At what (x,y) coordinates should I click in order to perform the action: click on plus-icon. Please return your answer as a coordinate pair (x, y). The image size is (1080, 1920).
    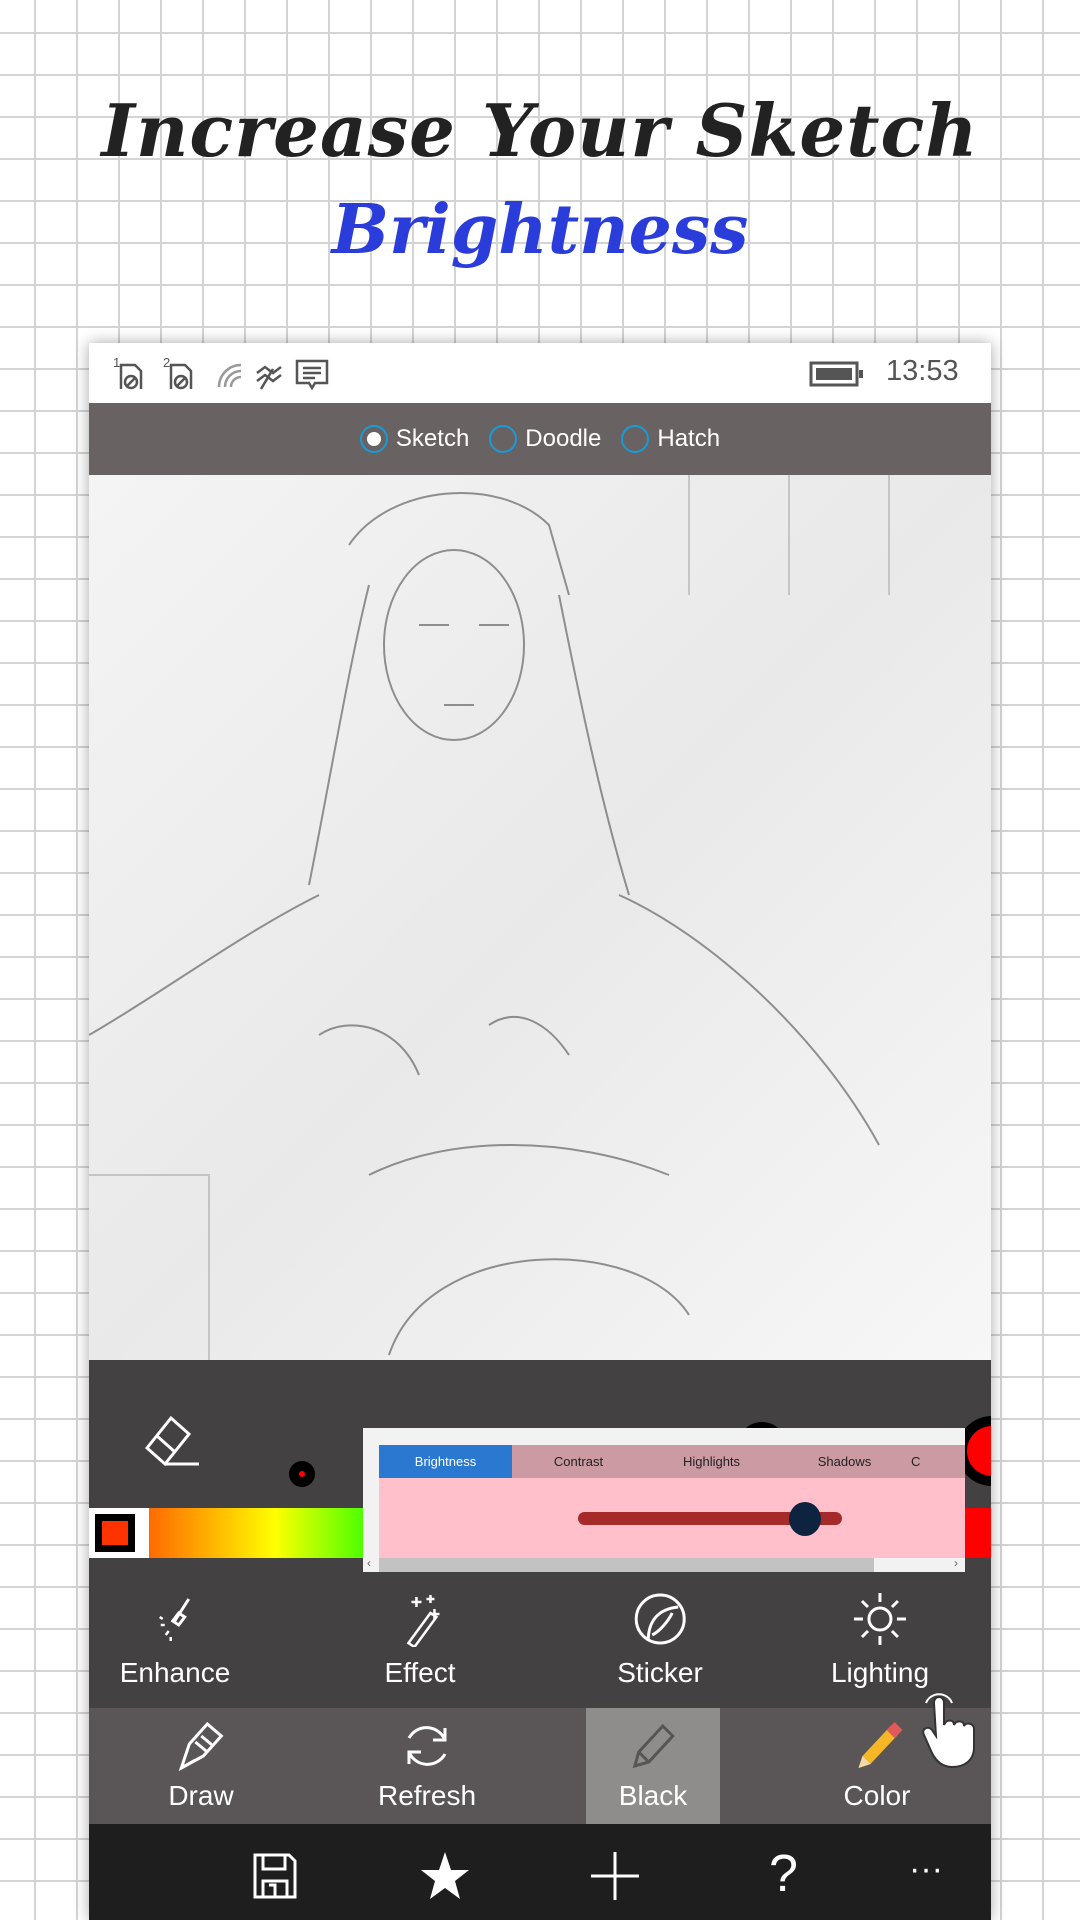
    Looking at the image, I should click on (615, 1876).